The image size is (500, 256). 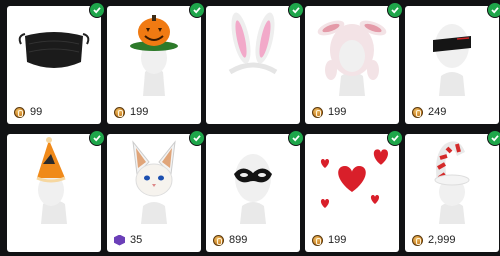 What do you see at coordinates (253, 51) in the screenshot?
I see `bunny-ears-headband-icon` at bounding box center [253, 51].